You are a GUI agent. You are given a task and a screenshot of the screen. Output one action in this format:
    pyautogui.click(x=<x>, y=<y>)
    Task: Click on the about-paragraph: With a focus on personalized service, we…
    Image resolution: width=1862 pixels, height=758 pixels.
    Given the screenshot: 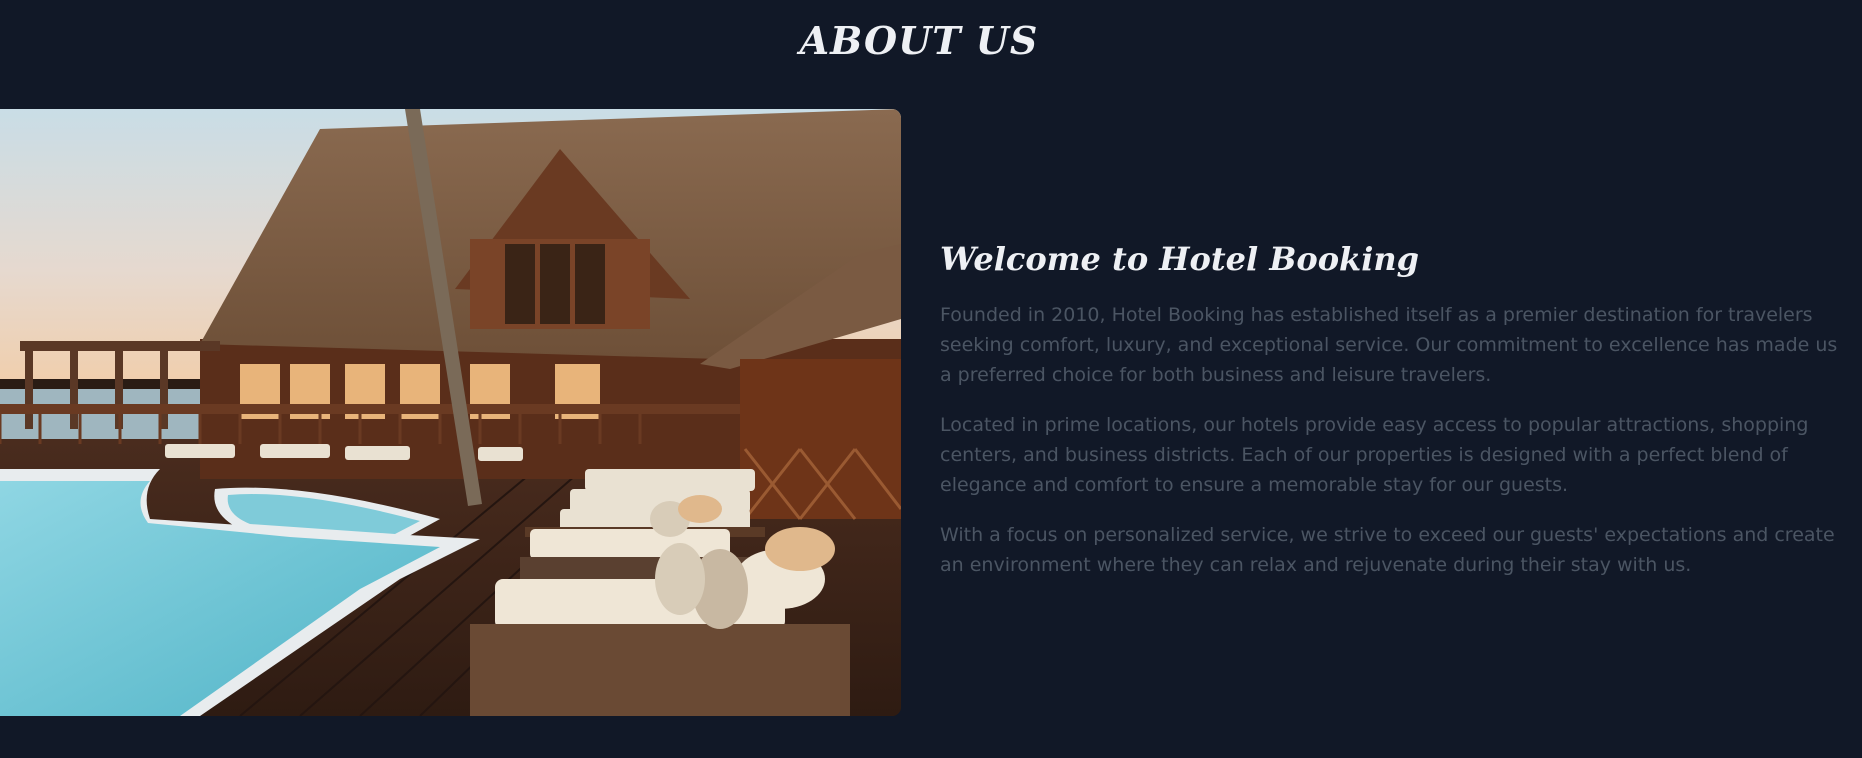 What is the action you would take?
    pyautogui.click(x=1387, y=550)
    